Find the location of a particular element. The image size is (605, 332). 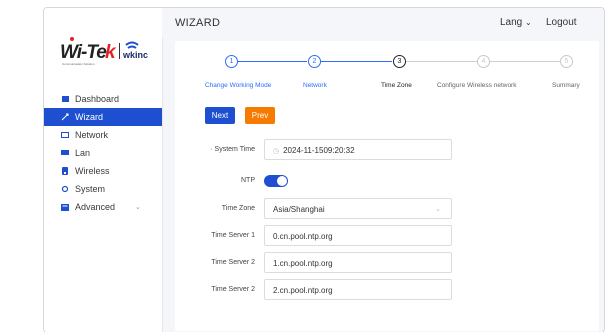

sidebar-item-label: Dashboard is located at coordinates (97, 99).